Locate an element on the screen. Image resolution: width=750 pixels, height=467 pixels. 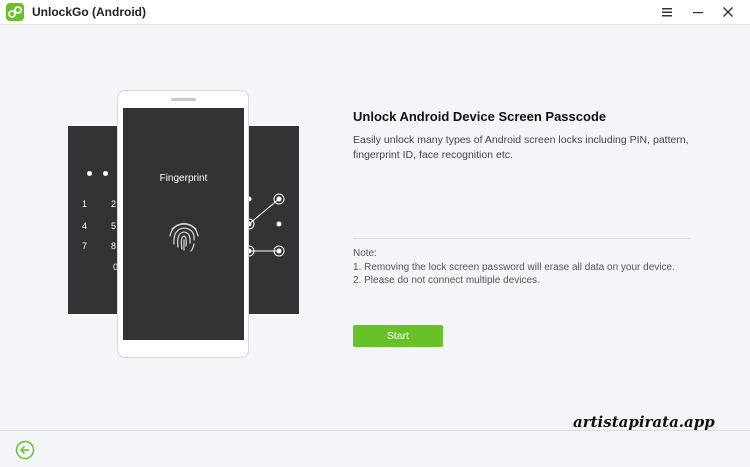
close-icon is located at coordinates (728, 12).